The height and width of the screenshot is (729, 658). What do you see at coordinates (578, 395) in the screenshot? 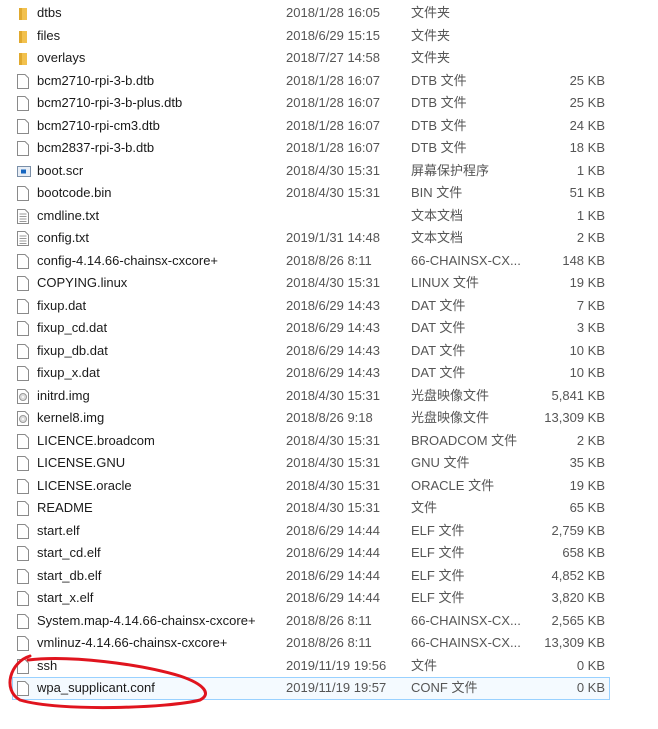
I see `file-size: 5,841 KB` at bounding box center [578, 395].